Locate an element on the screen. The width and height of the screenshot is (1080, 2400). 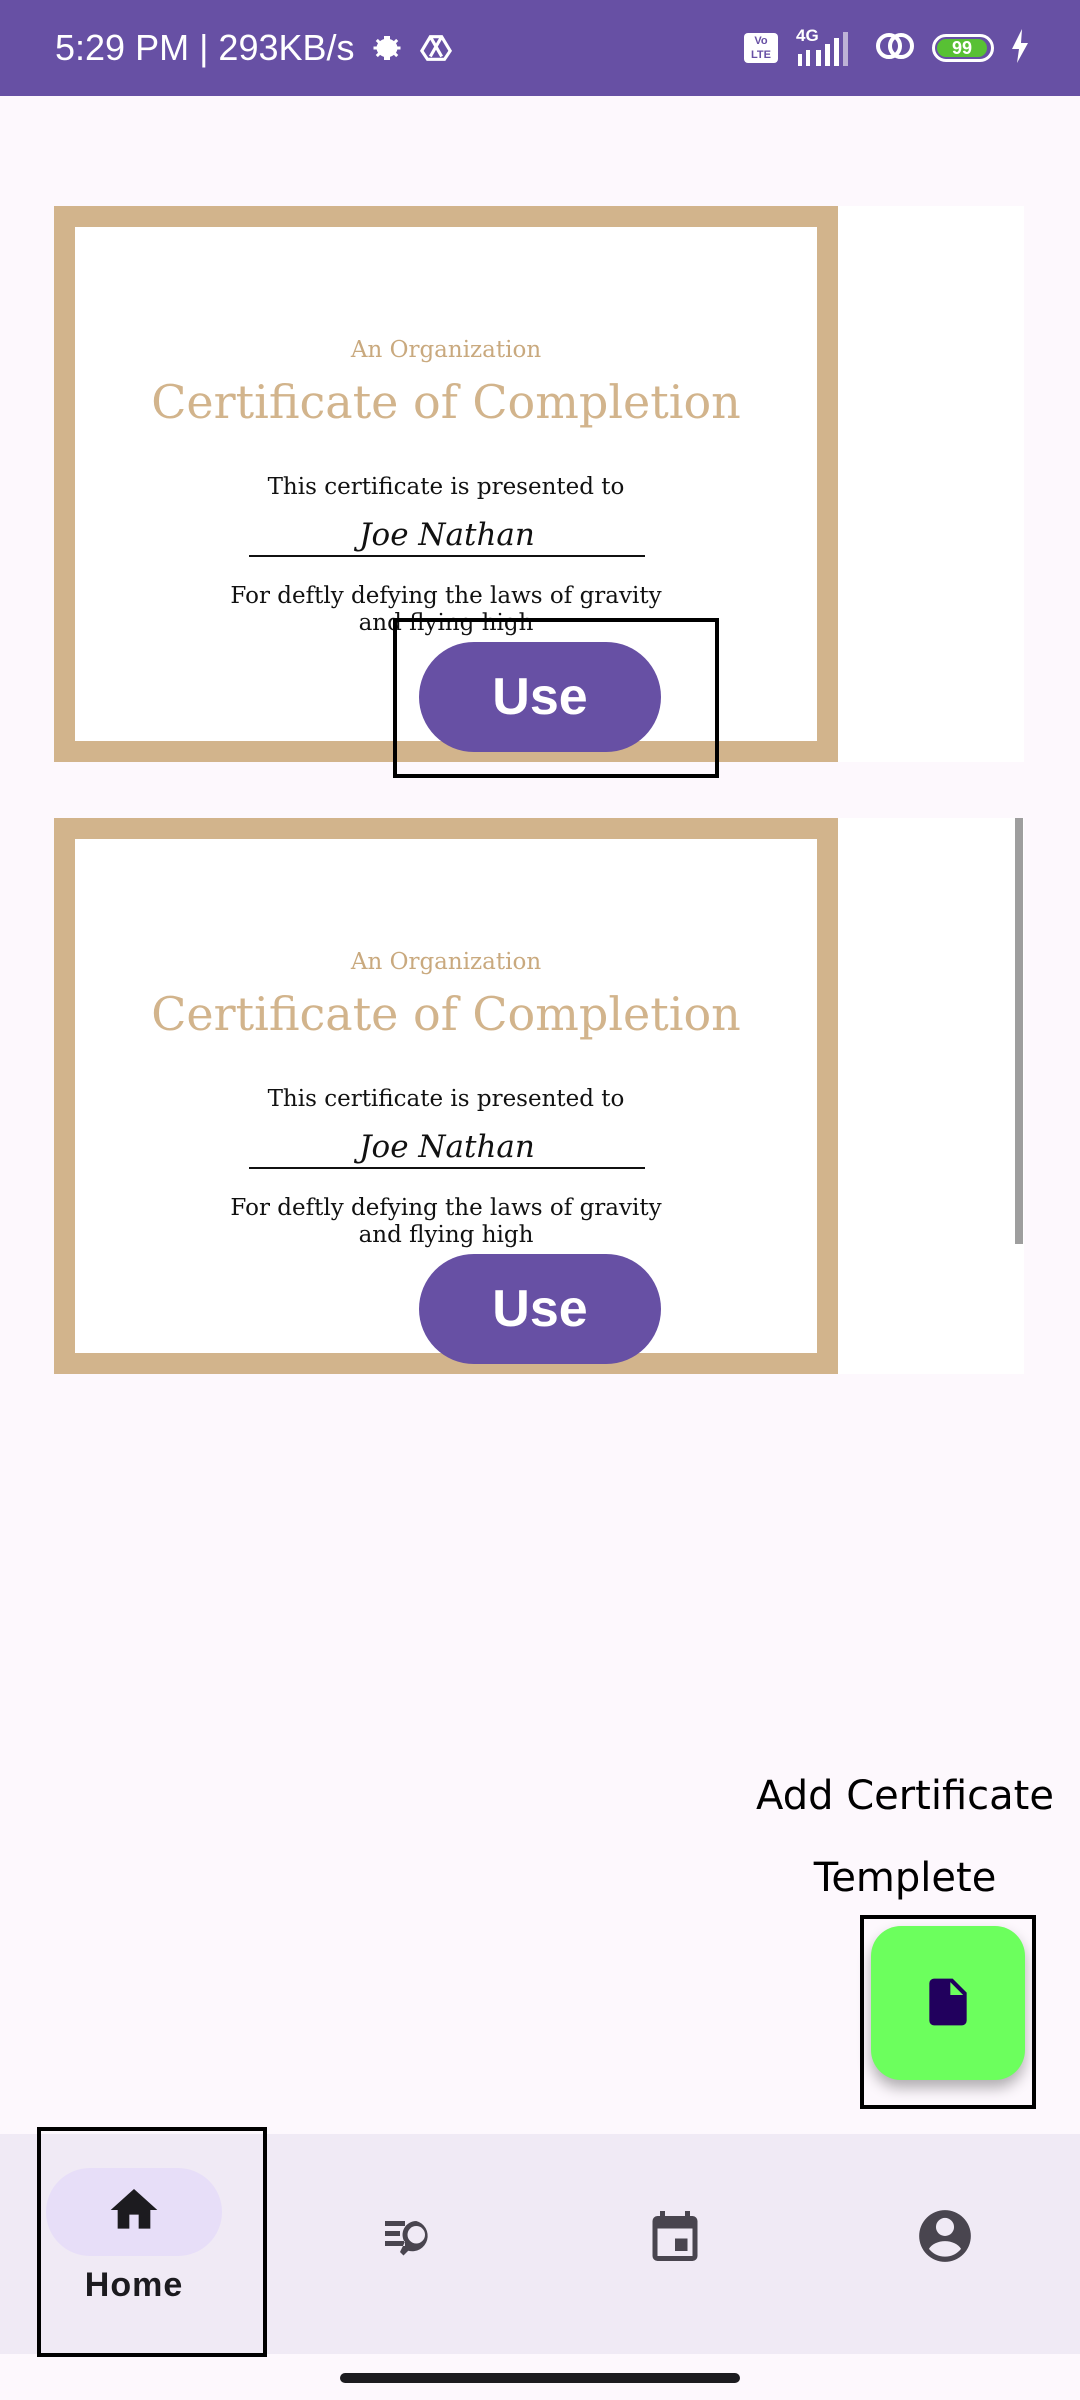
scrollbar is located at coordinates (1019, 1031).